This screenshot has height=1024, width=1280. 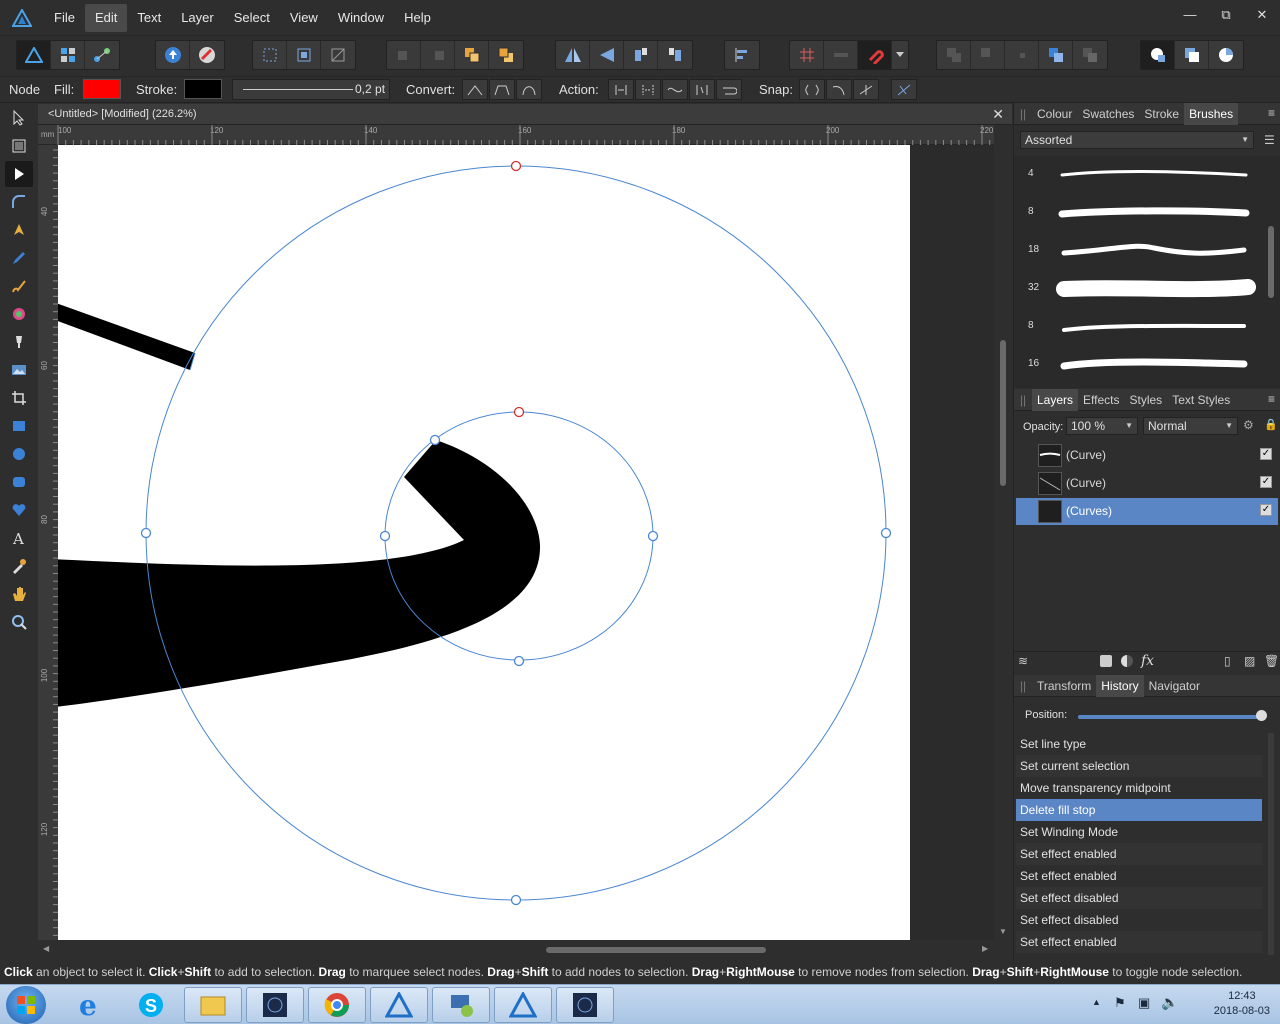 I want to click on brush-list-scroll-thumb, so click(x=1271, y=262).